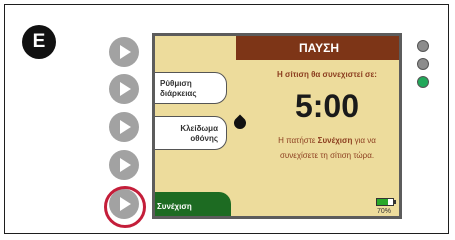  Describe the element at coordinates (327, 106) in the screenshot. I see `countdown-time: 5:00` at that location.